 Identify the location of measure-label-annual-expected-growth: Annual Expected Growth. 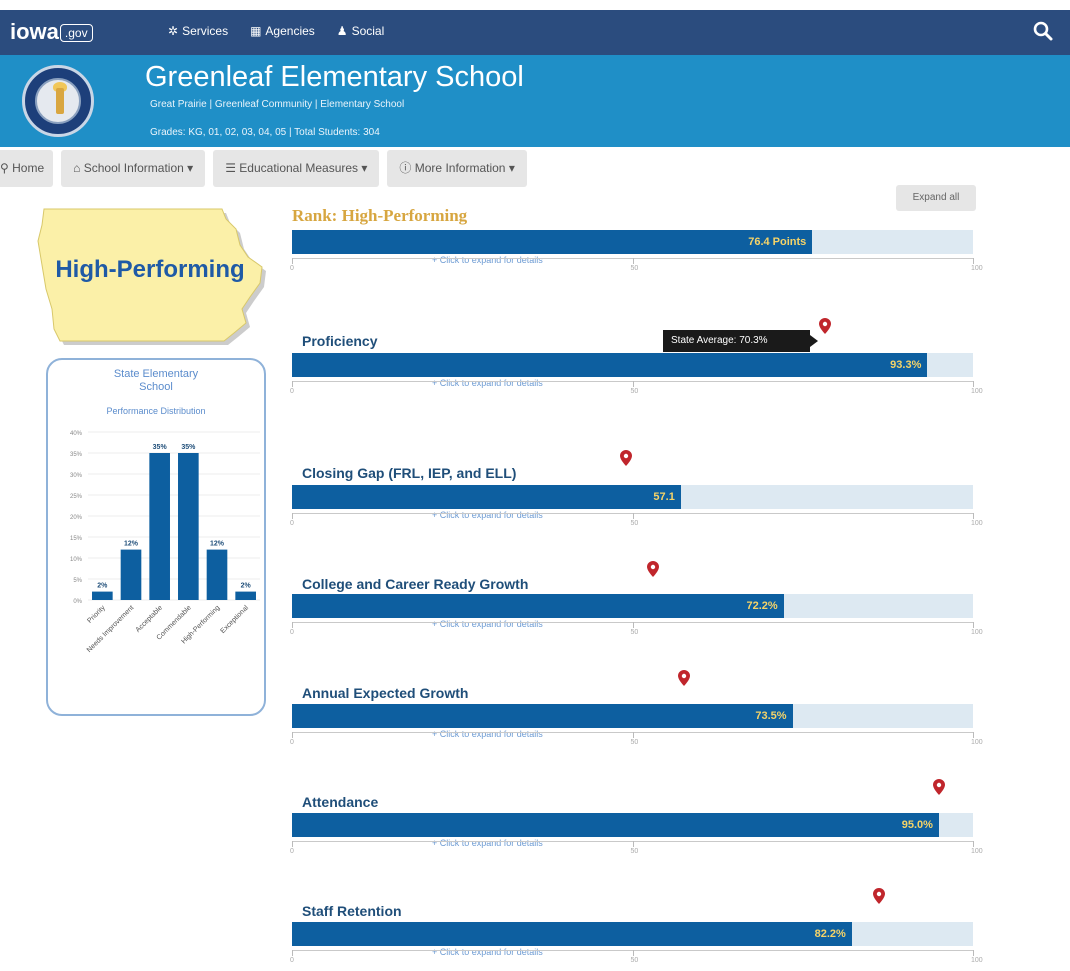
(385, 693).